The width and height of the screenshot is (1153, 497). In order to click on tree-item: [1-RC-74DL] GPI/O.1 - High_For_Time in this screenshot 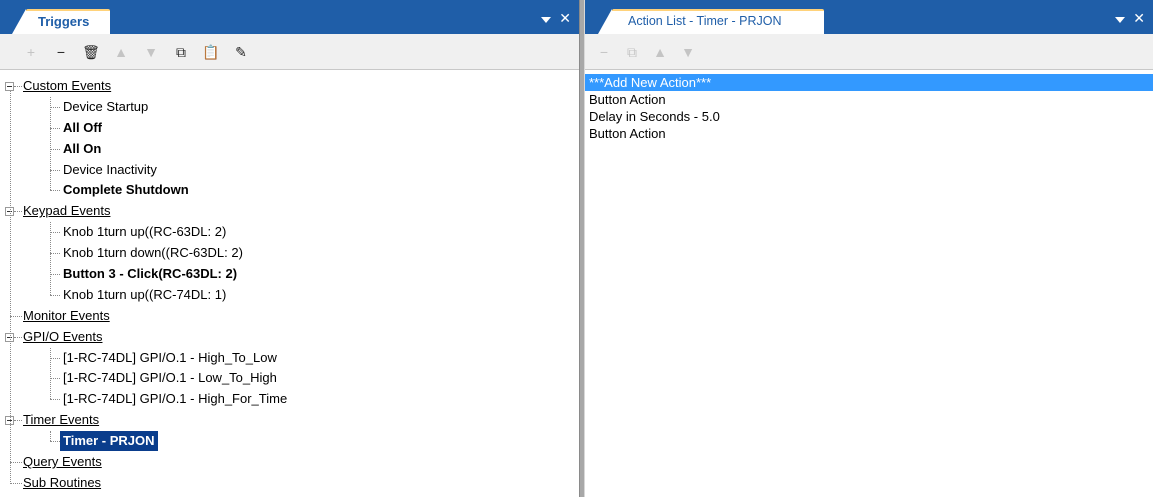, I will do `click(289, 399)`.